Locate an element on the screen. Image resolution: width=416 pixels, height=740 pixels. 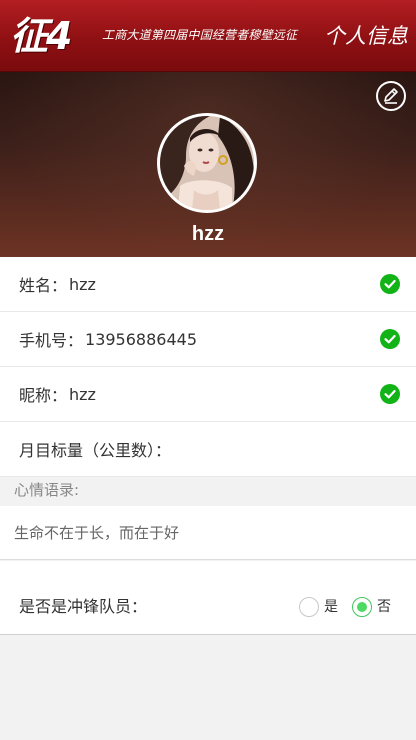
field-phone-row: 手机号： 13956886445 is located at coordinates (208, 339).